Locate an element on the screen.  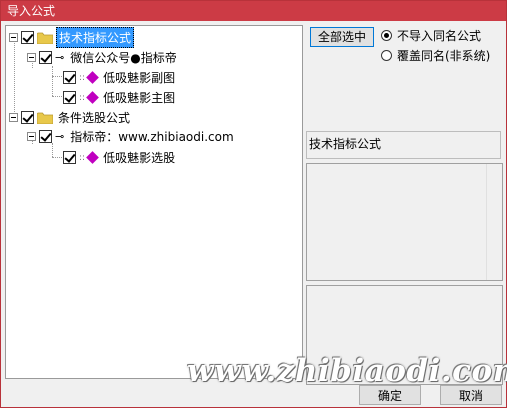
cancel-button: 取消 is located at coordinates (471, 395).